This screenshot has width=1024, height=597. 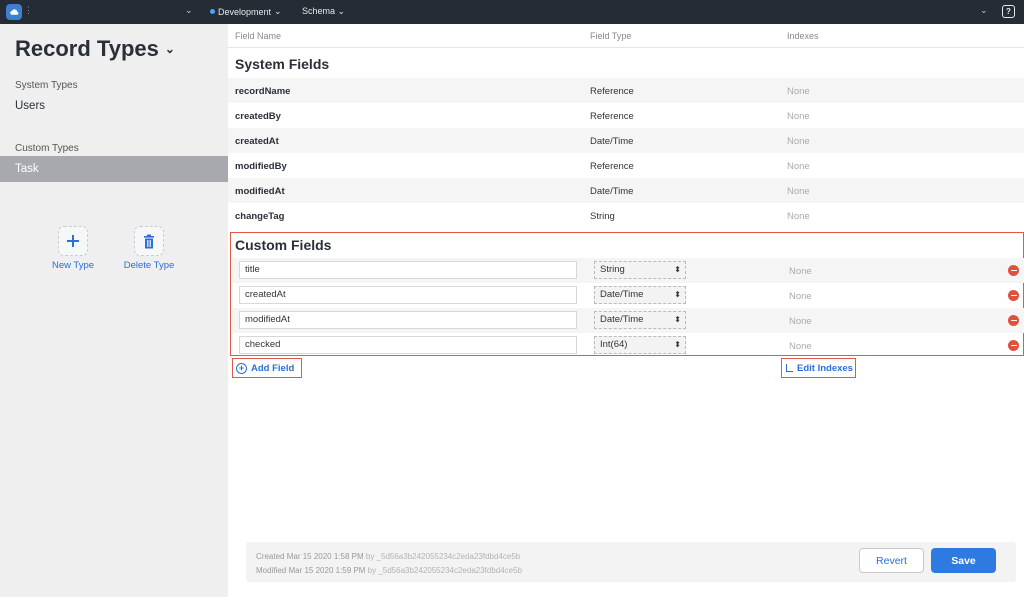 What do you see at coordinates (611, 36) in the screenshot?
I see `header-field-type: Field Type` at bounding box center [611, 36].